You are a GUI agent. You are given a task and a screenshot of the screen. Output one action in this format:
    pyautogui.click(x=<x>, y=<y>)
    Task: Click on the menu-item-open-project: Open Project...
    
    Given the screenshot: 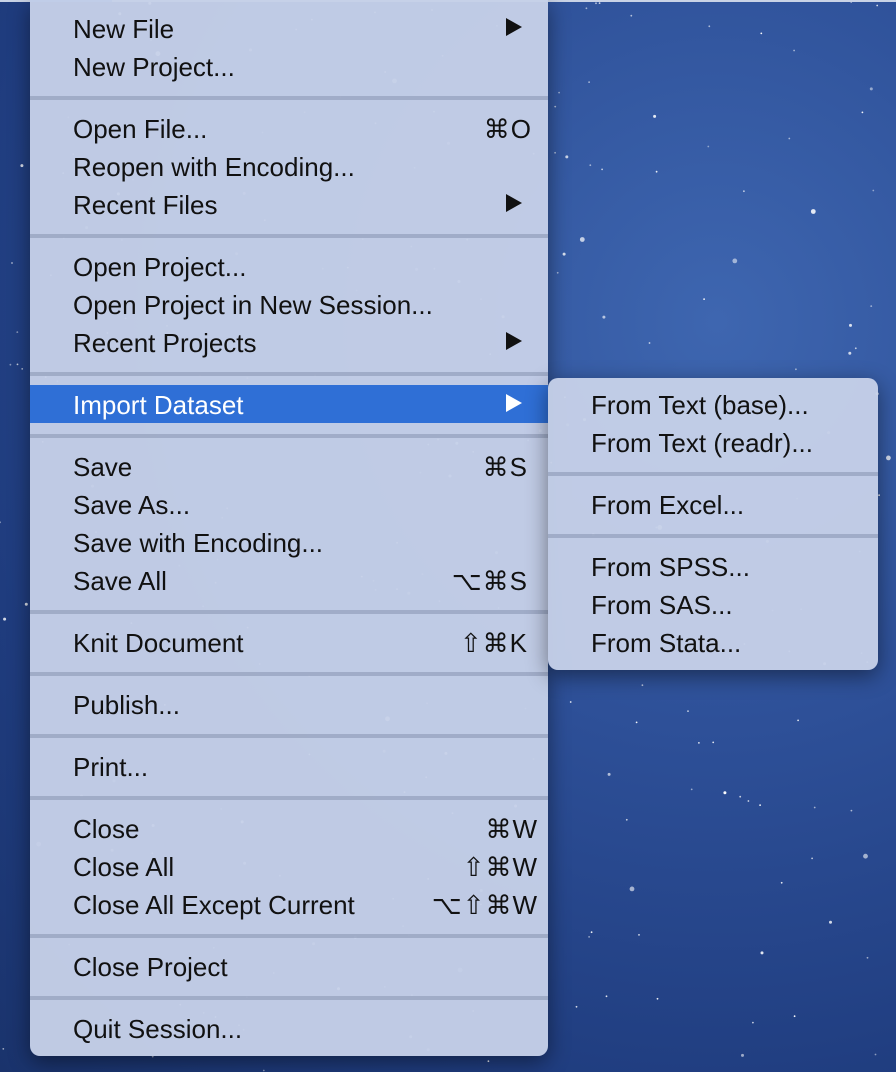 What is the action you would take?
    pyautogui.click(x=289, y=266)
    